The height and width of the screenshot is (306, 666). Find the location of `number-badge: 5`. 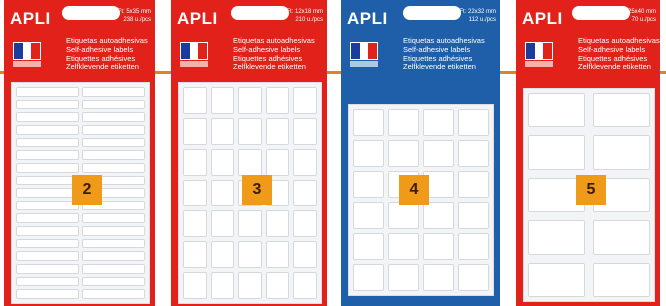

number-badge: 5 is located at coordinates (591, 190).